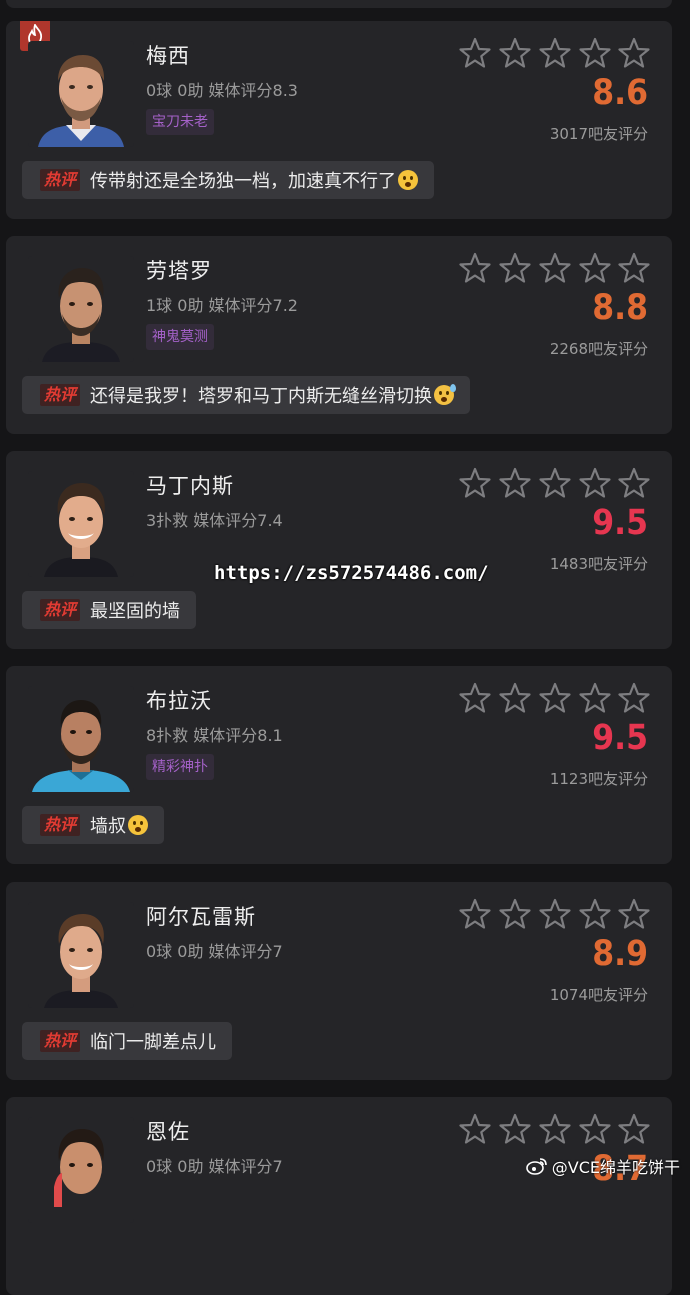 This screenshot has width=690, height=1295. I want to click on player-tag: 精彩神扑, so click(180, 767).